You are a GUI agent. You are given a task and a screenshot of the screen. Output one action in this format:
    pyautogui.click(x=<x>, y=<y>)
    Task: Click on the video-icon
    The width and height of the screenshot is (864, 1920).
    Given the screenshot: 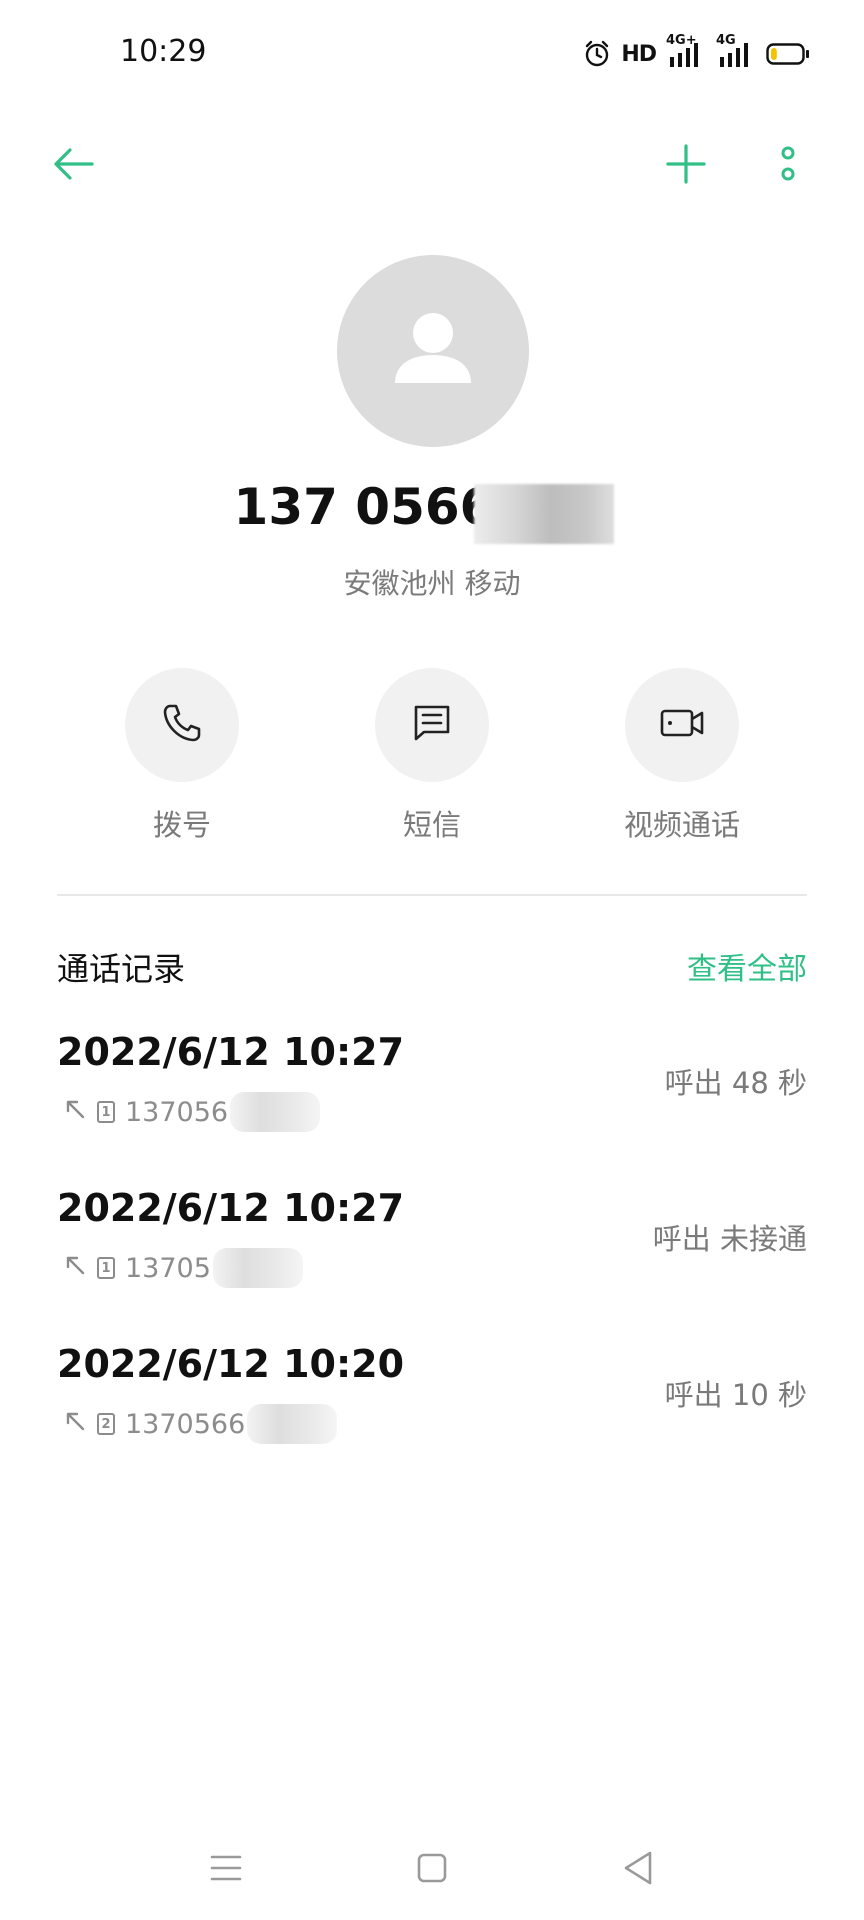 What is the action you would take?
    pyautogui.click(x=682, y=725)
    